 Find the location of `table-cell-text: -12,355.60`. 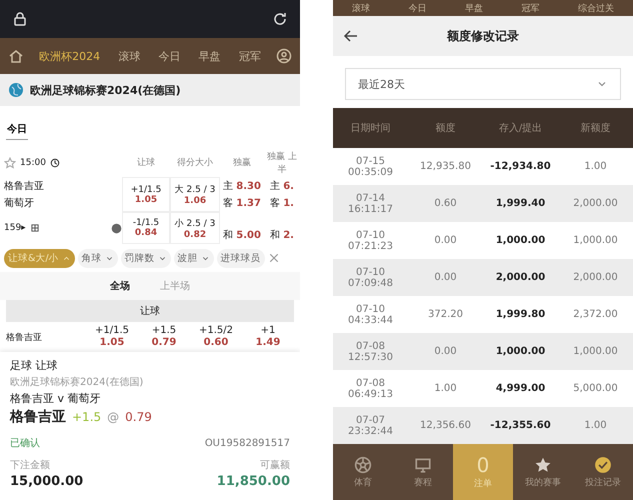

table-cell-text: -12,355.60 is located at coordinates (520, 425).